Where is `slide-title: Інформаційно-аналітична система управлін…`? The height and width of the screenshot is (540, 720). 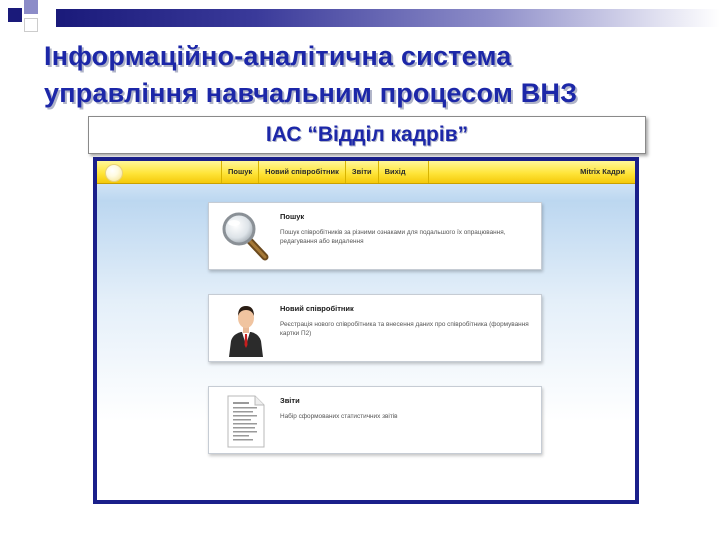
slide-title: Інформаційно-аналітична система управлін… is located at coordinates (310, 75).